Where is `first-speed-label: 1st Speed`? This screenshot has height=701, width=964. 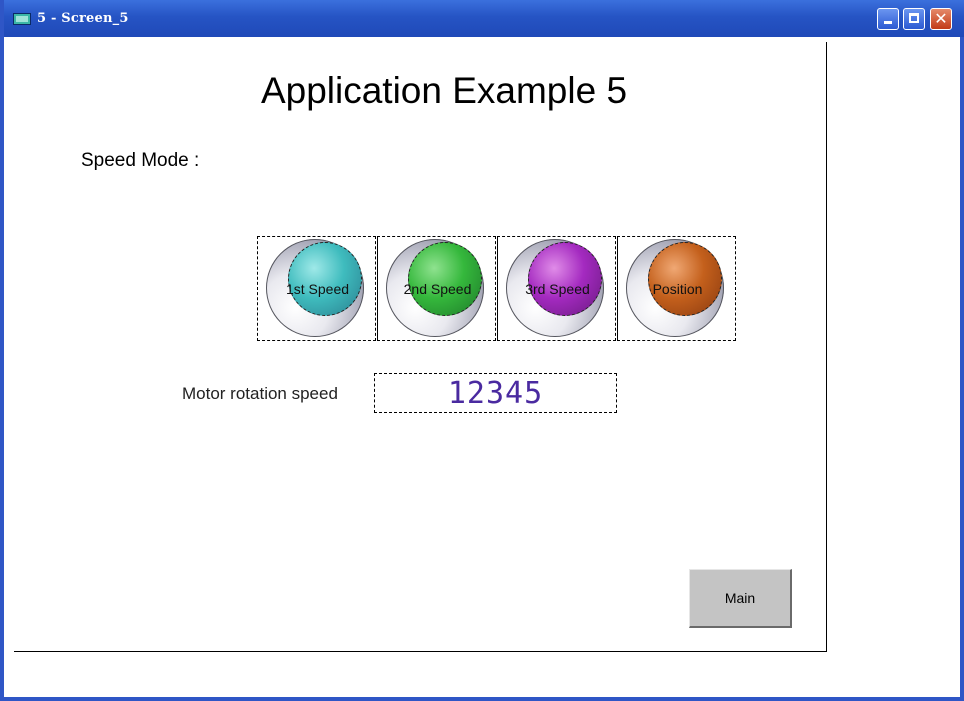
first-speed-label: 1st Speed is located at coordinates (317, 289).